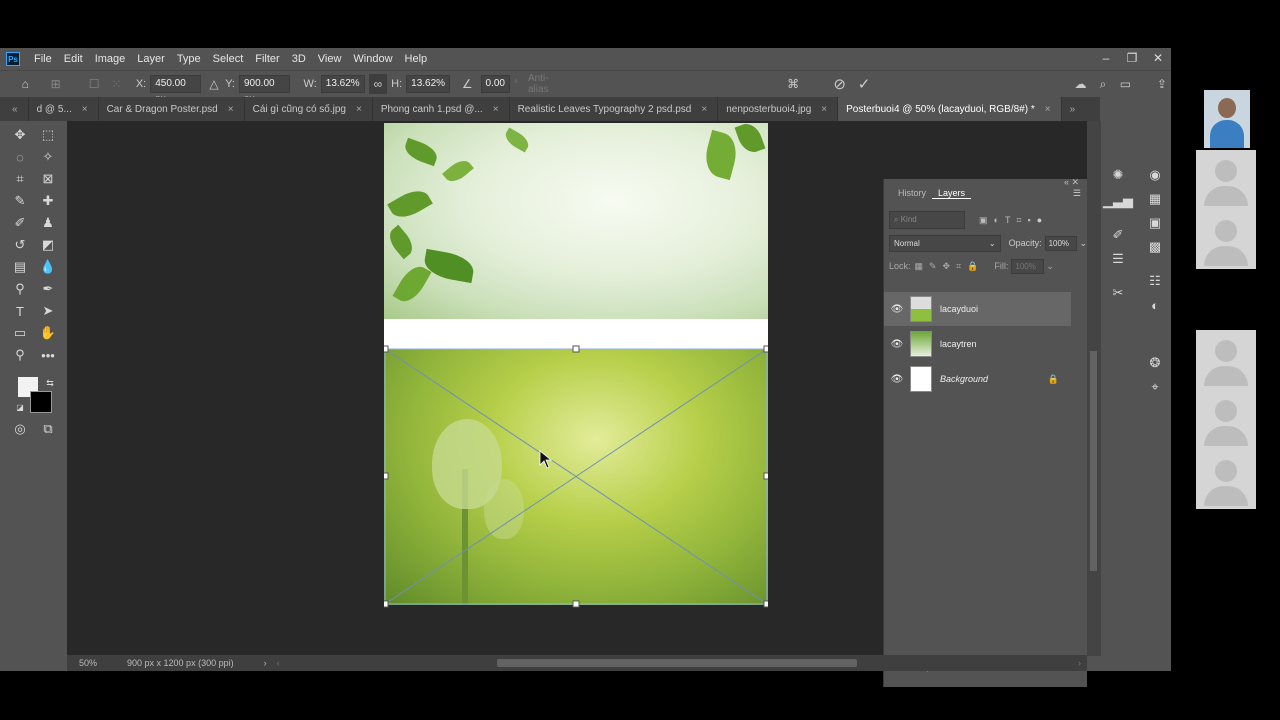 Image resolution: width=1280 pixels, height=720 pixels. What do you see at coordinates (151, 59) in the screenshot?
I see `menu-layer: Layer` at bounding box center [151, 59].